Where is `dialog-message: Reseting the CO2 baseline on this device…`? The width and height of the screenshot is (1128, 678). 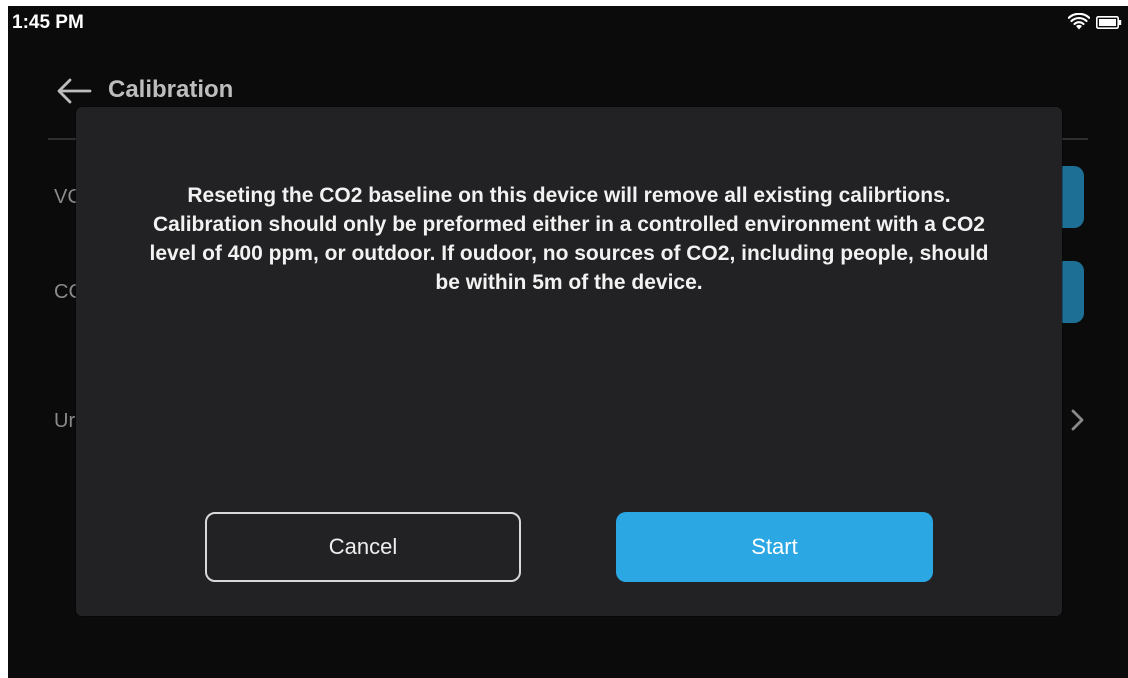
dialog-message: Reseting the CO2 baseline on this device… is located at coordinates (569, 239).